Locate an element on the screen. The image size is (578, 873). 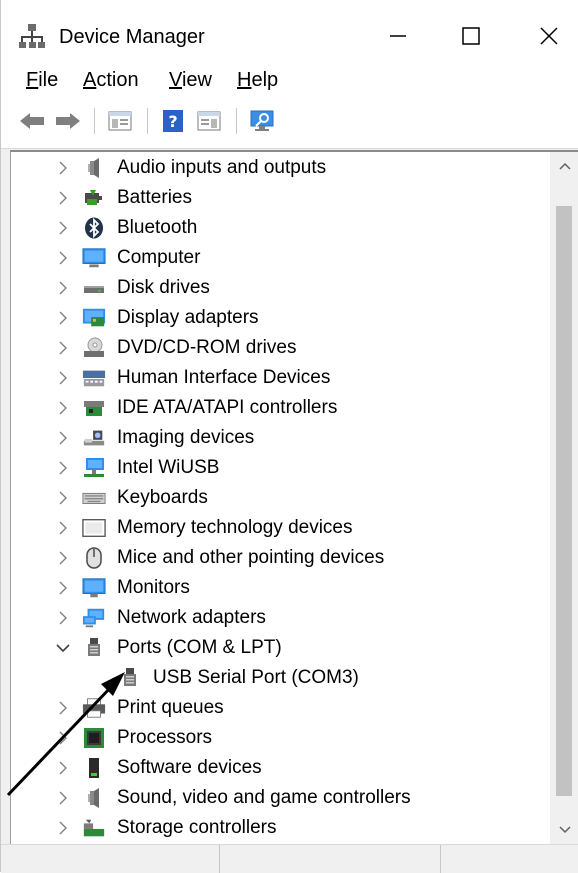
scrollbar-thumb is located at coordinates (564, 501).